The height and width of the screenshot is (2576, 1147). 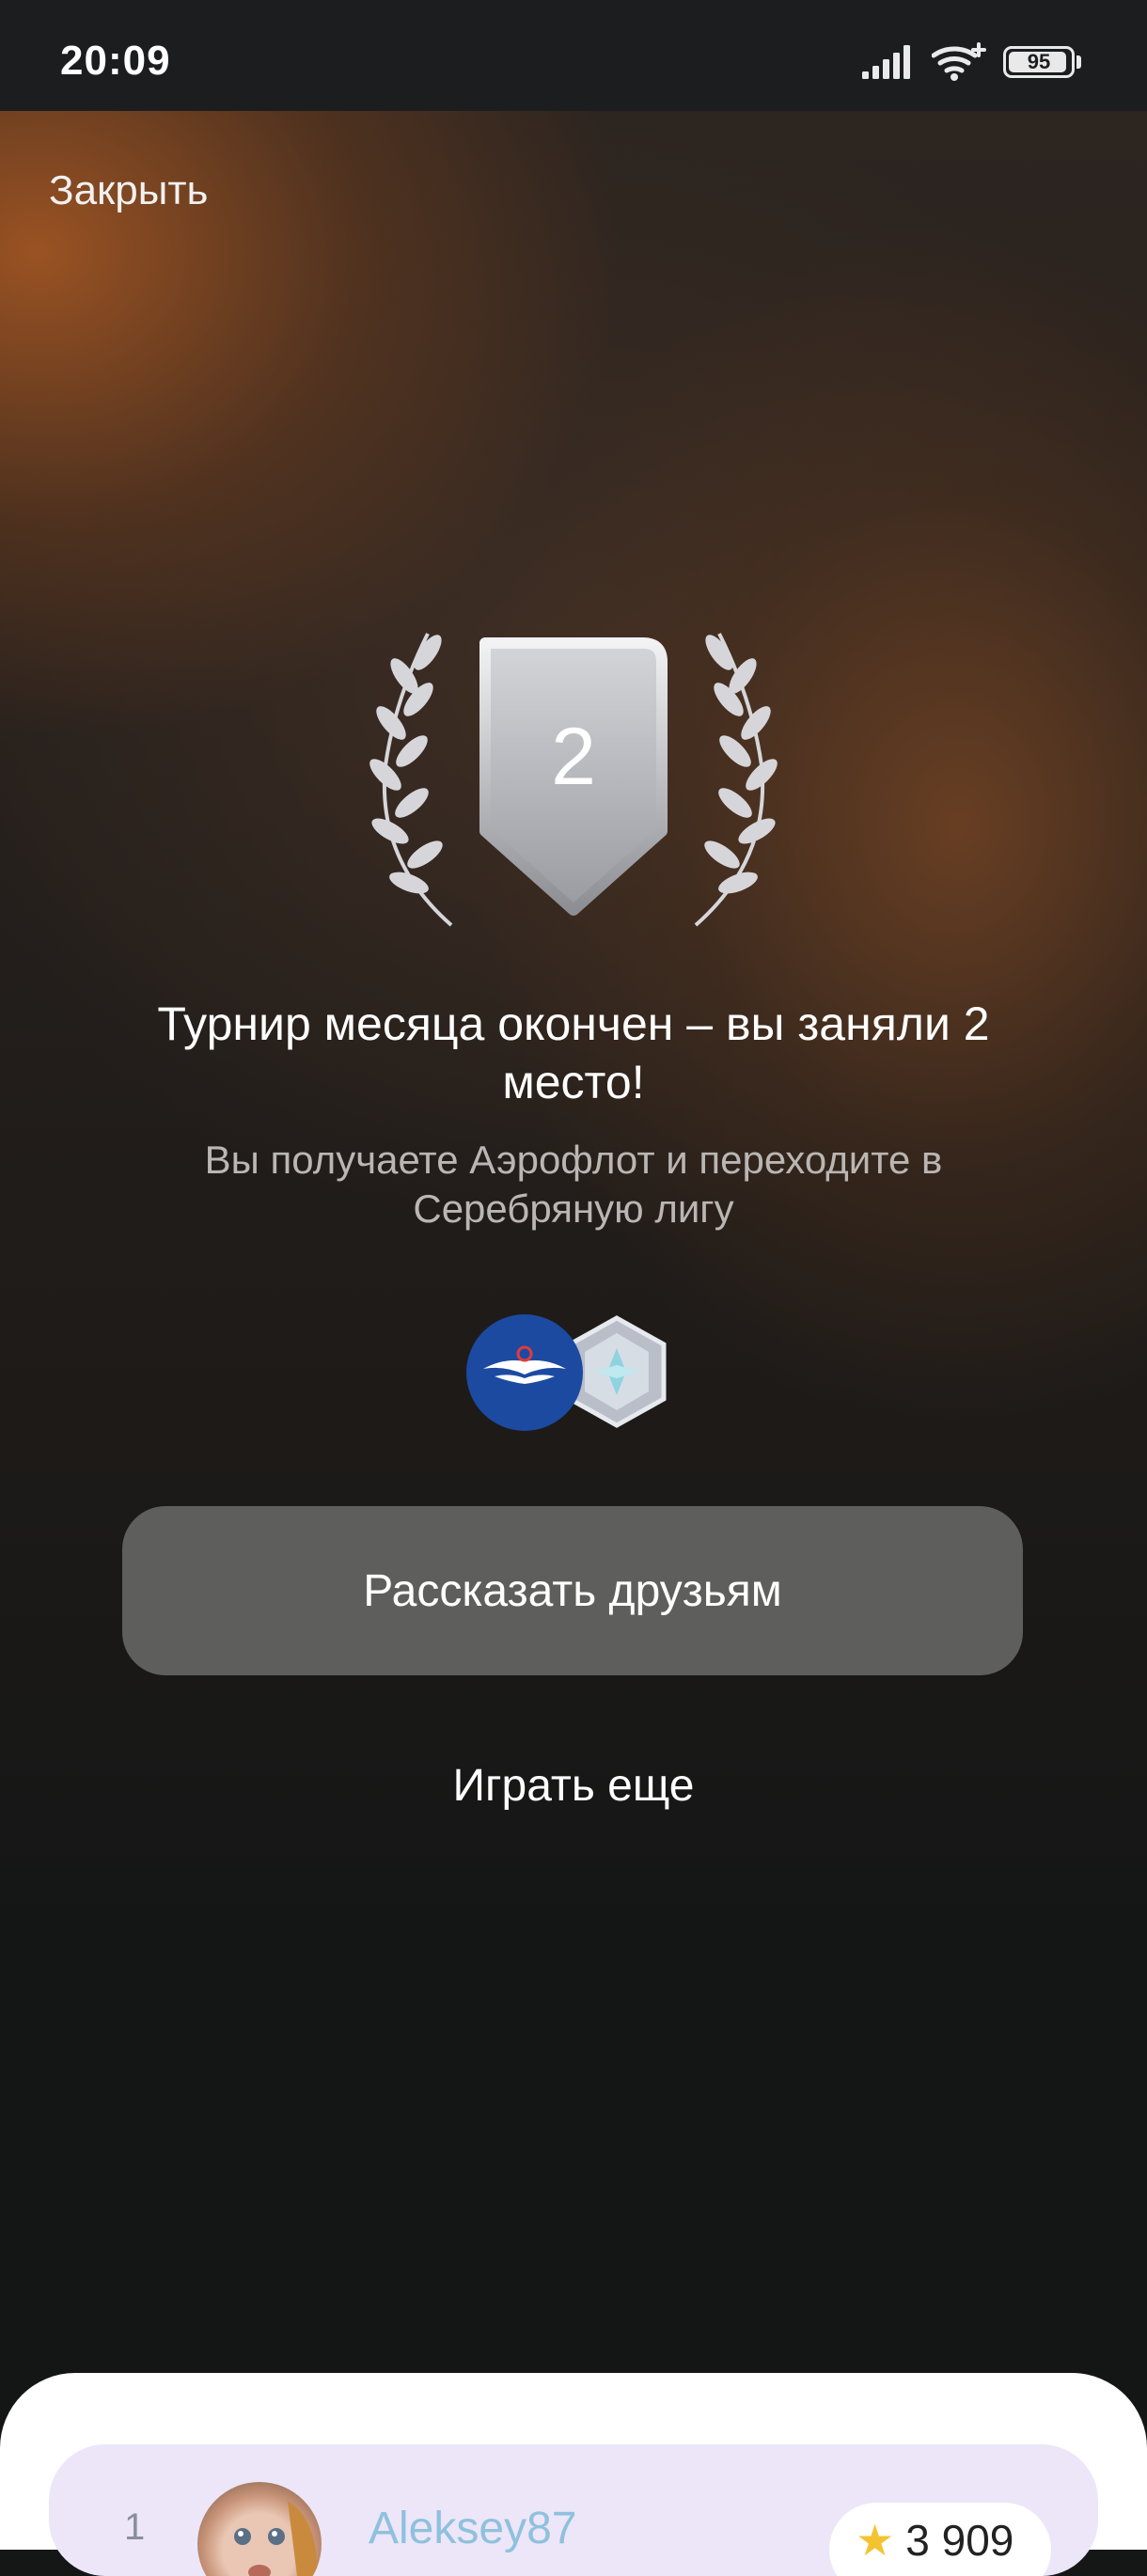 I want to click on username-link: Aleksey87, so click(x=472, y=2528).